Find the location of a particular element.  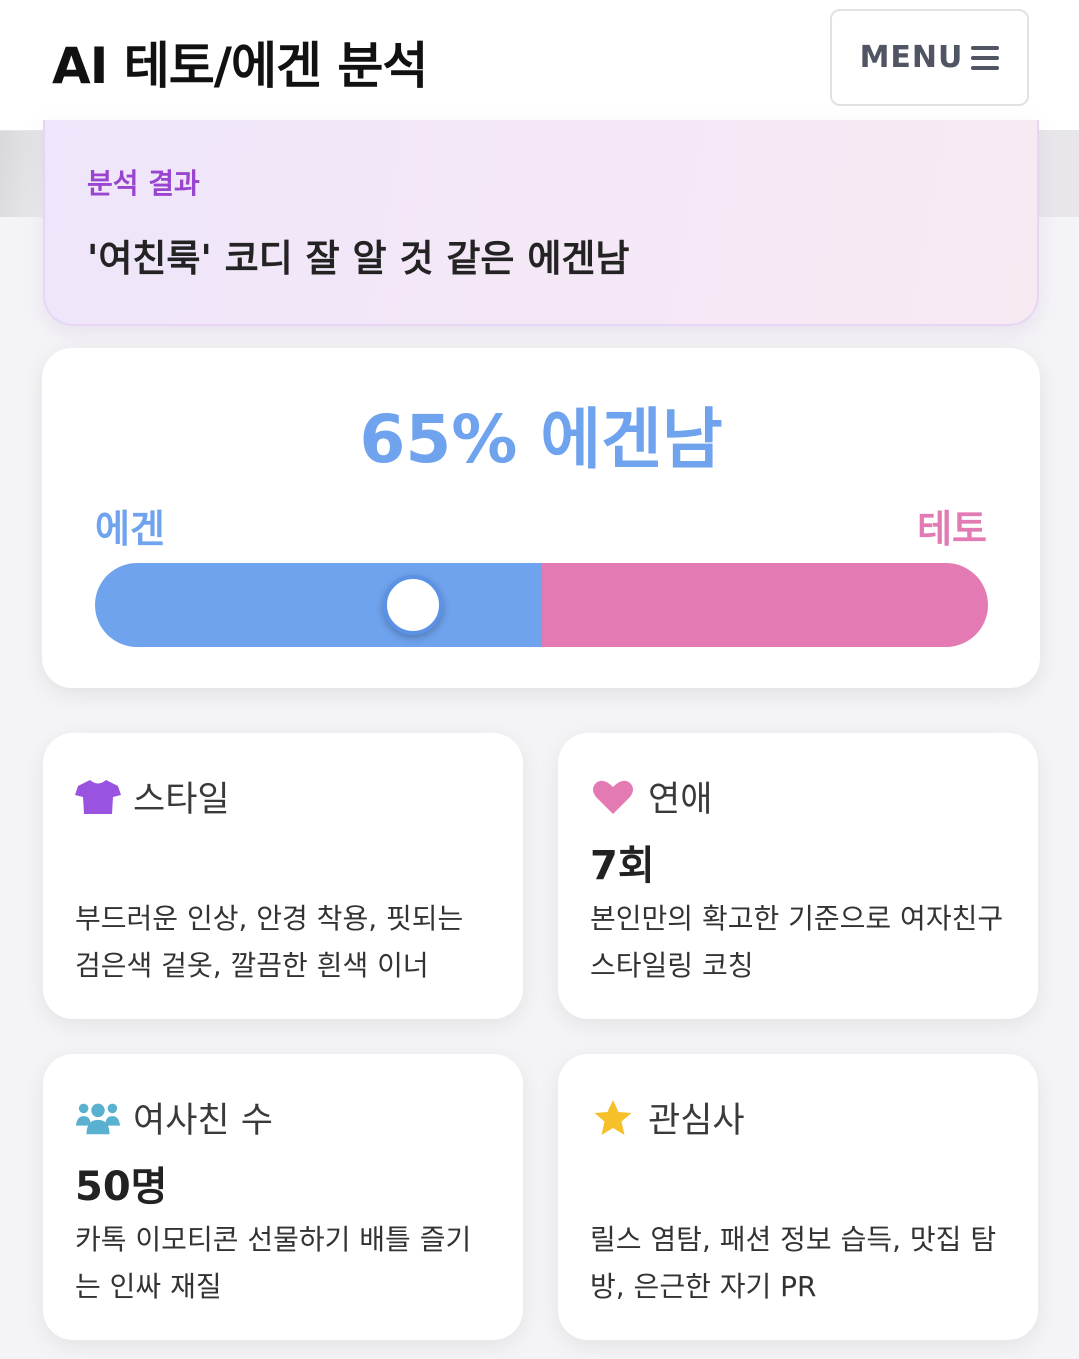

app-title: AI 테토/에겐 분석 is located at coordinates (240, 66).